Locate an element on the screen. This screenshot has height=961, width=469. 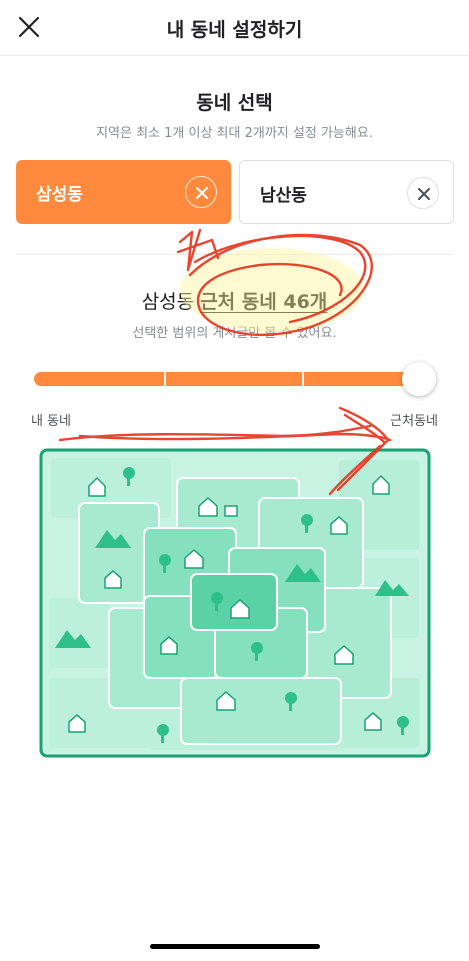
section-subtitle: 지역은 최소 1개 이상 최대 2개까지 설정 가능해요. is located at coordinates (234, 133).